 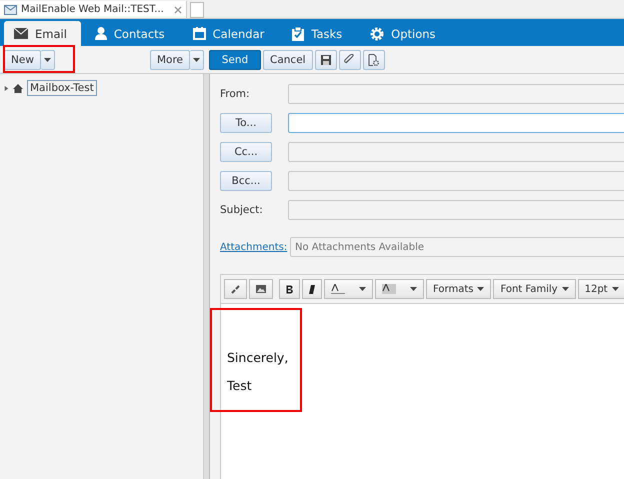 I want to click on cancel-button: Cancel, so click(x=288, y=60).